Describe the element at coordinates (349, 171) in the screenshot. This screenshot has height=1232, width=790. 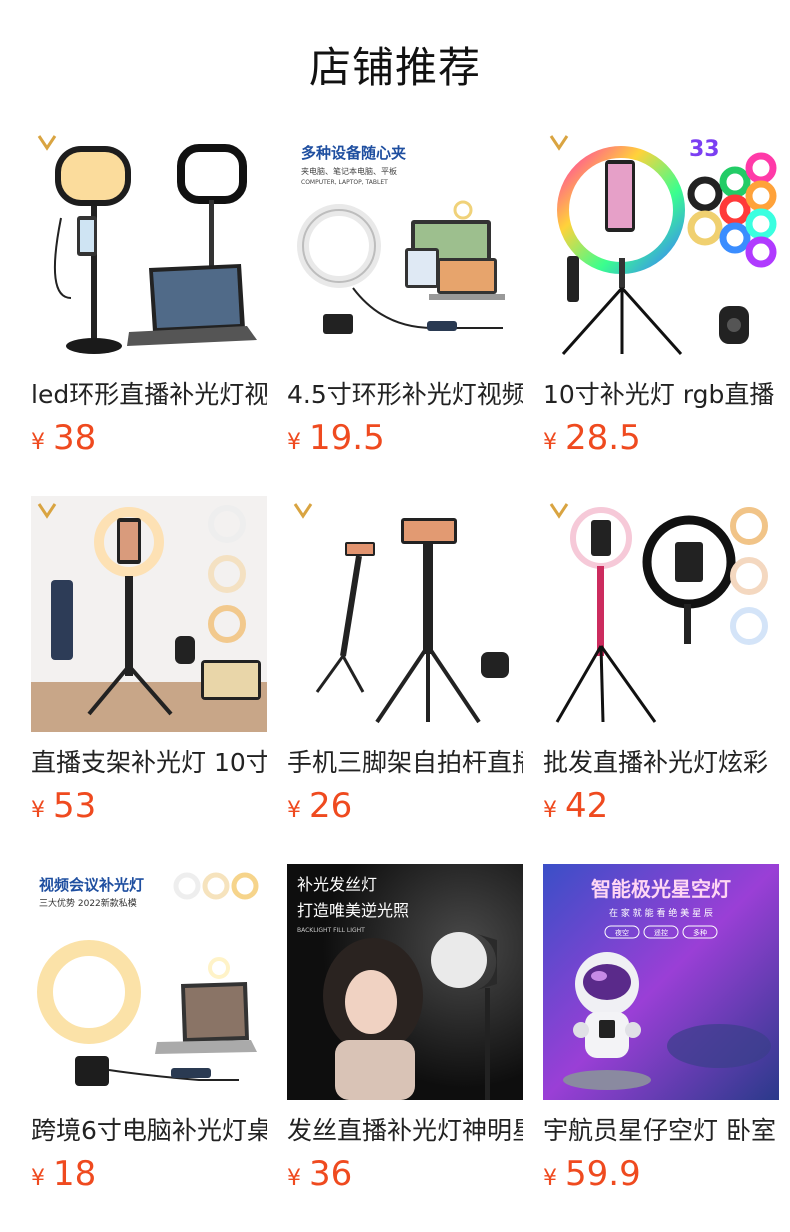
I see `svg-text: 夹电脑、笔记本电脑、平板` at that location.